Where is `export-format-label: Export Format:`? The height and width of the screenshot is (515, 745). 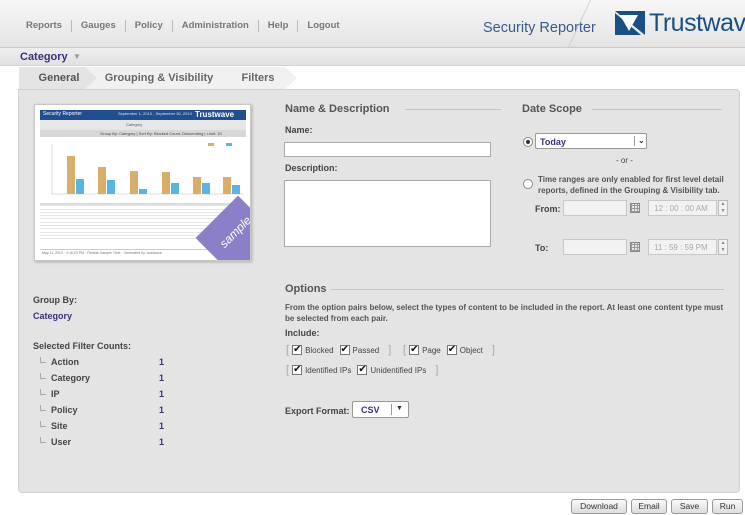 export-format-label: Export Format: is located at coordinates (317, 411).